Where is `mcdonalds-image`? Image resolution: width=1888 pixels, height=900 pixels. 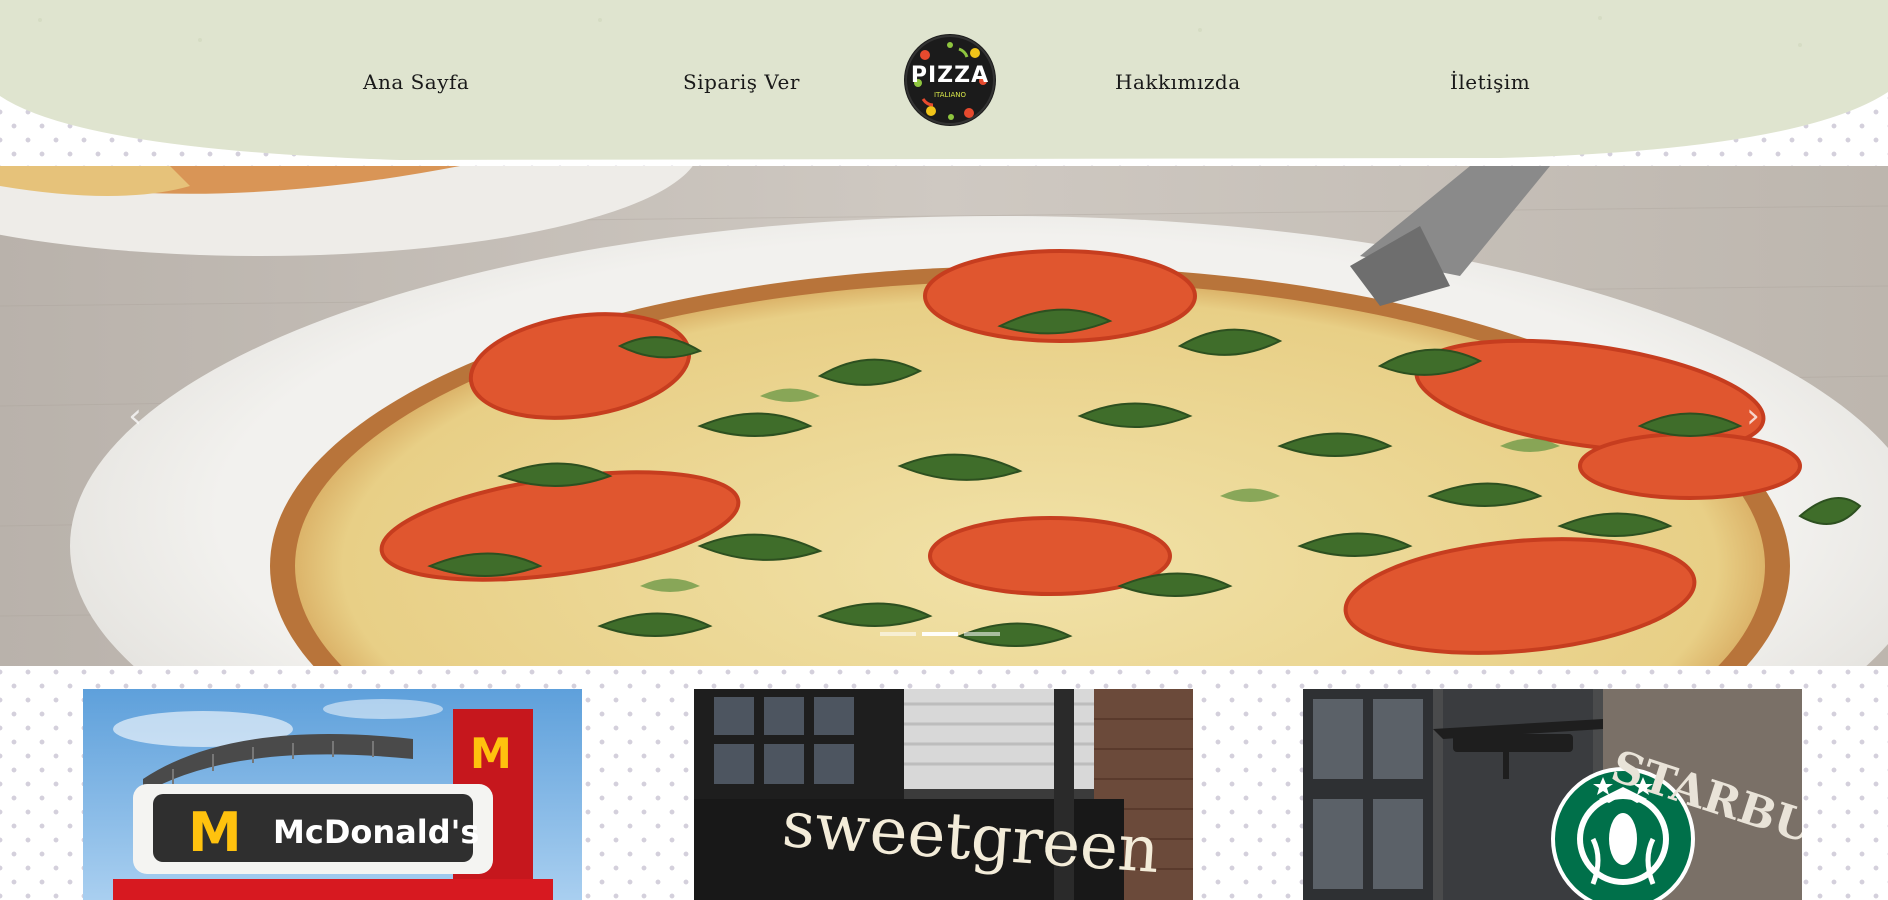
mcdonalds-image is located at coordinates (332, 794).